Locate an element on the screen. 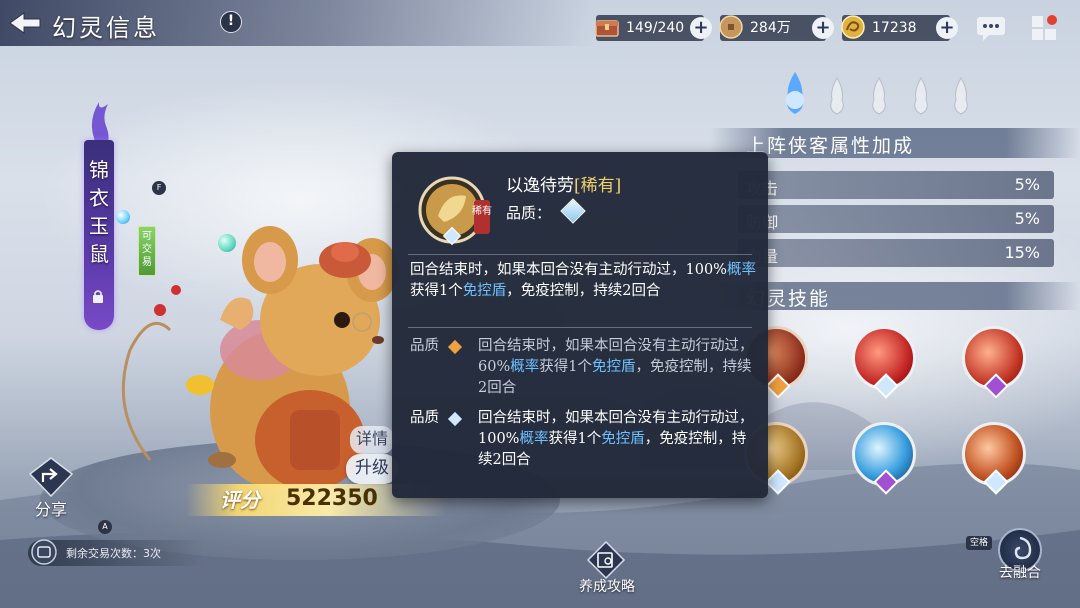  menu-button is located at coordinates (1045, 27).